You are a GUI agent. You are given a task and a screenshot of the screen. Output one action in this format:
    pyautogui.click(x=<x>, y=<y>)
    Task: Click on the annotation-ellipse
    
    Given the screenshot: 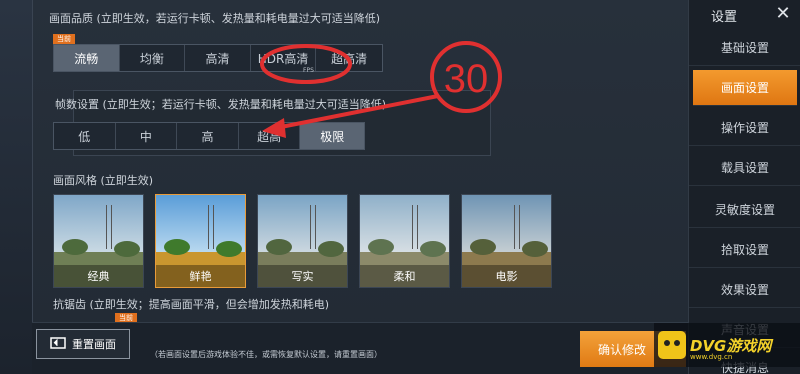 What is the action you would take?
    pyautogui.click(x=306, y=64)
    